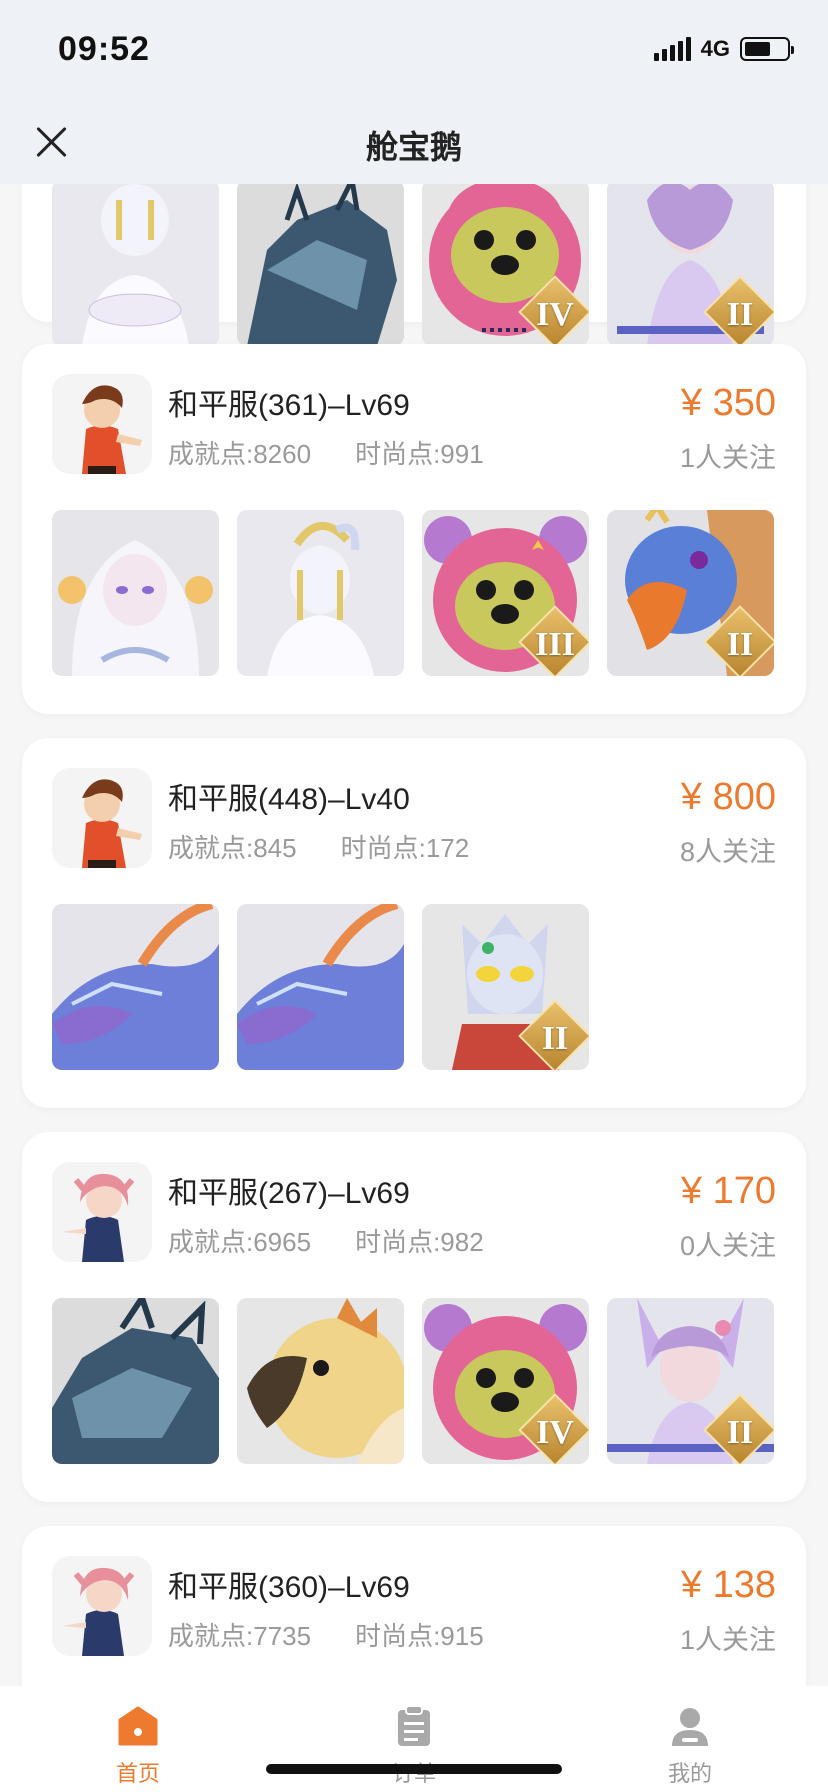 The image size is (828, 1792). I want to click on tab-orders: 订单, so click(414, 1739).